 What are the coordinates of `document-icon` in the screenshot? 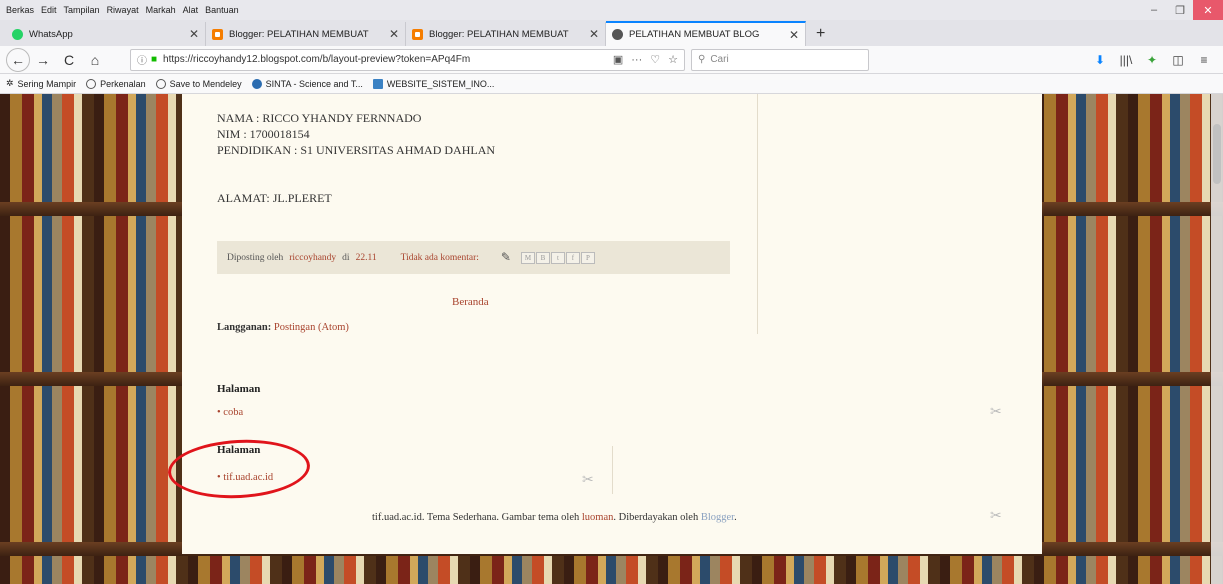 It's located at (377, 83).